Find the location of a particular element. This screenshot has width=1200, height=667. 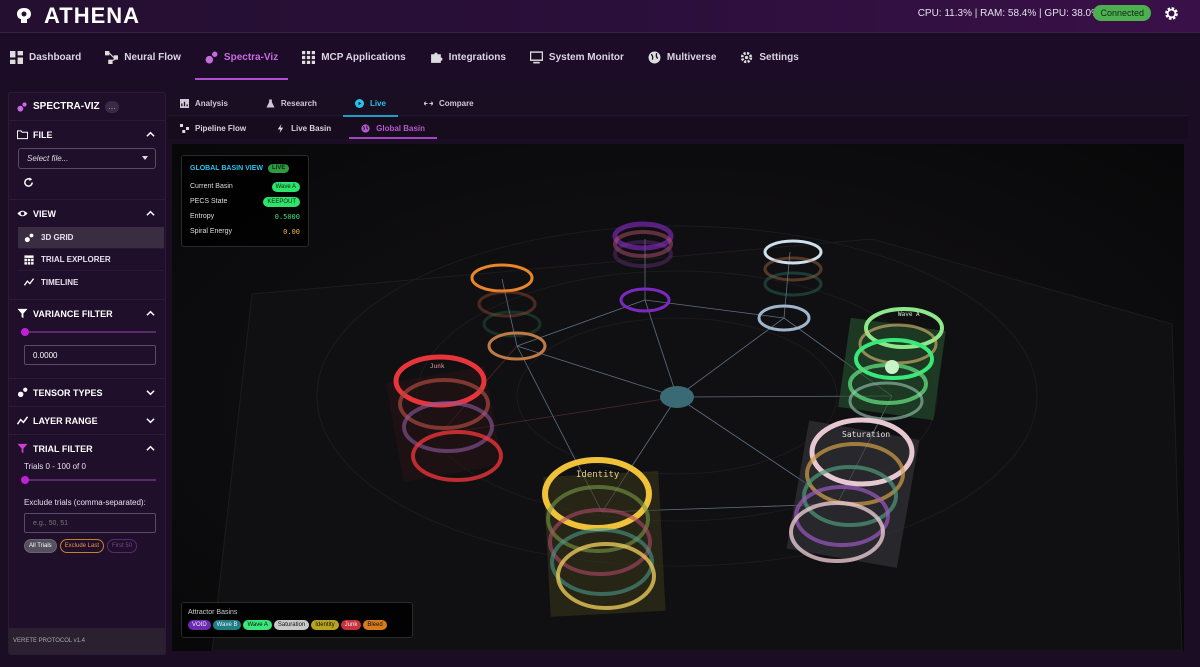

view-item-label: TIMELINE is located at coordinates (60, 282).